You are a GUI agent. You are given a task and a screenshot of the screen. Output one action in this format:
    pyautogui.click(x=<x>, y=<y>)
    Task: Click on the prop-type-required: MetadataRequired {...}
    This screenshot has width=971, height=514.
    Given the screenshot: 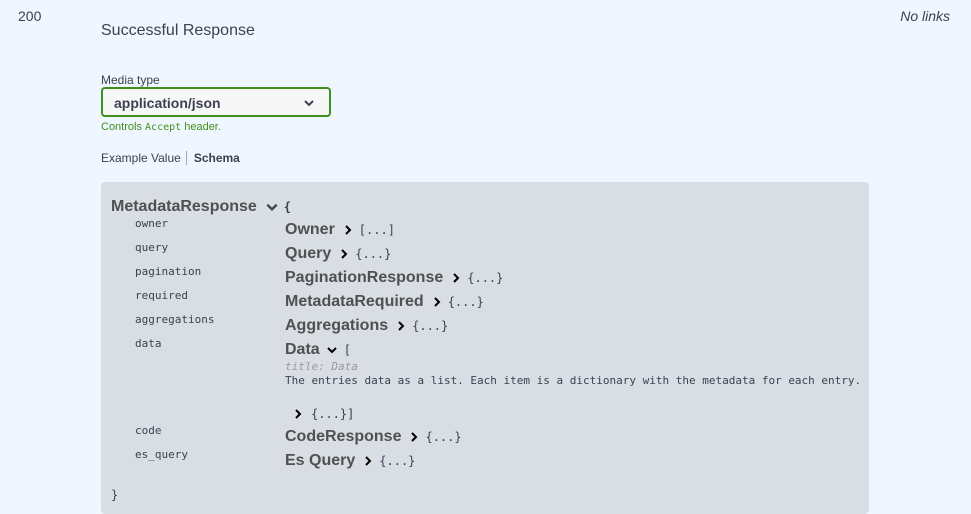 What is the action you would take?
    pyautogui.click(x=384, y=302)
    